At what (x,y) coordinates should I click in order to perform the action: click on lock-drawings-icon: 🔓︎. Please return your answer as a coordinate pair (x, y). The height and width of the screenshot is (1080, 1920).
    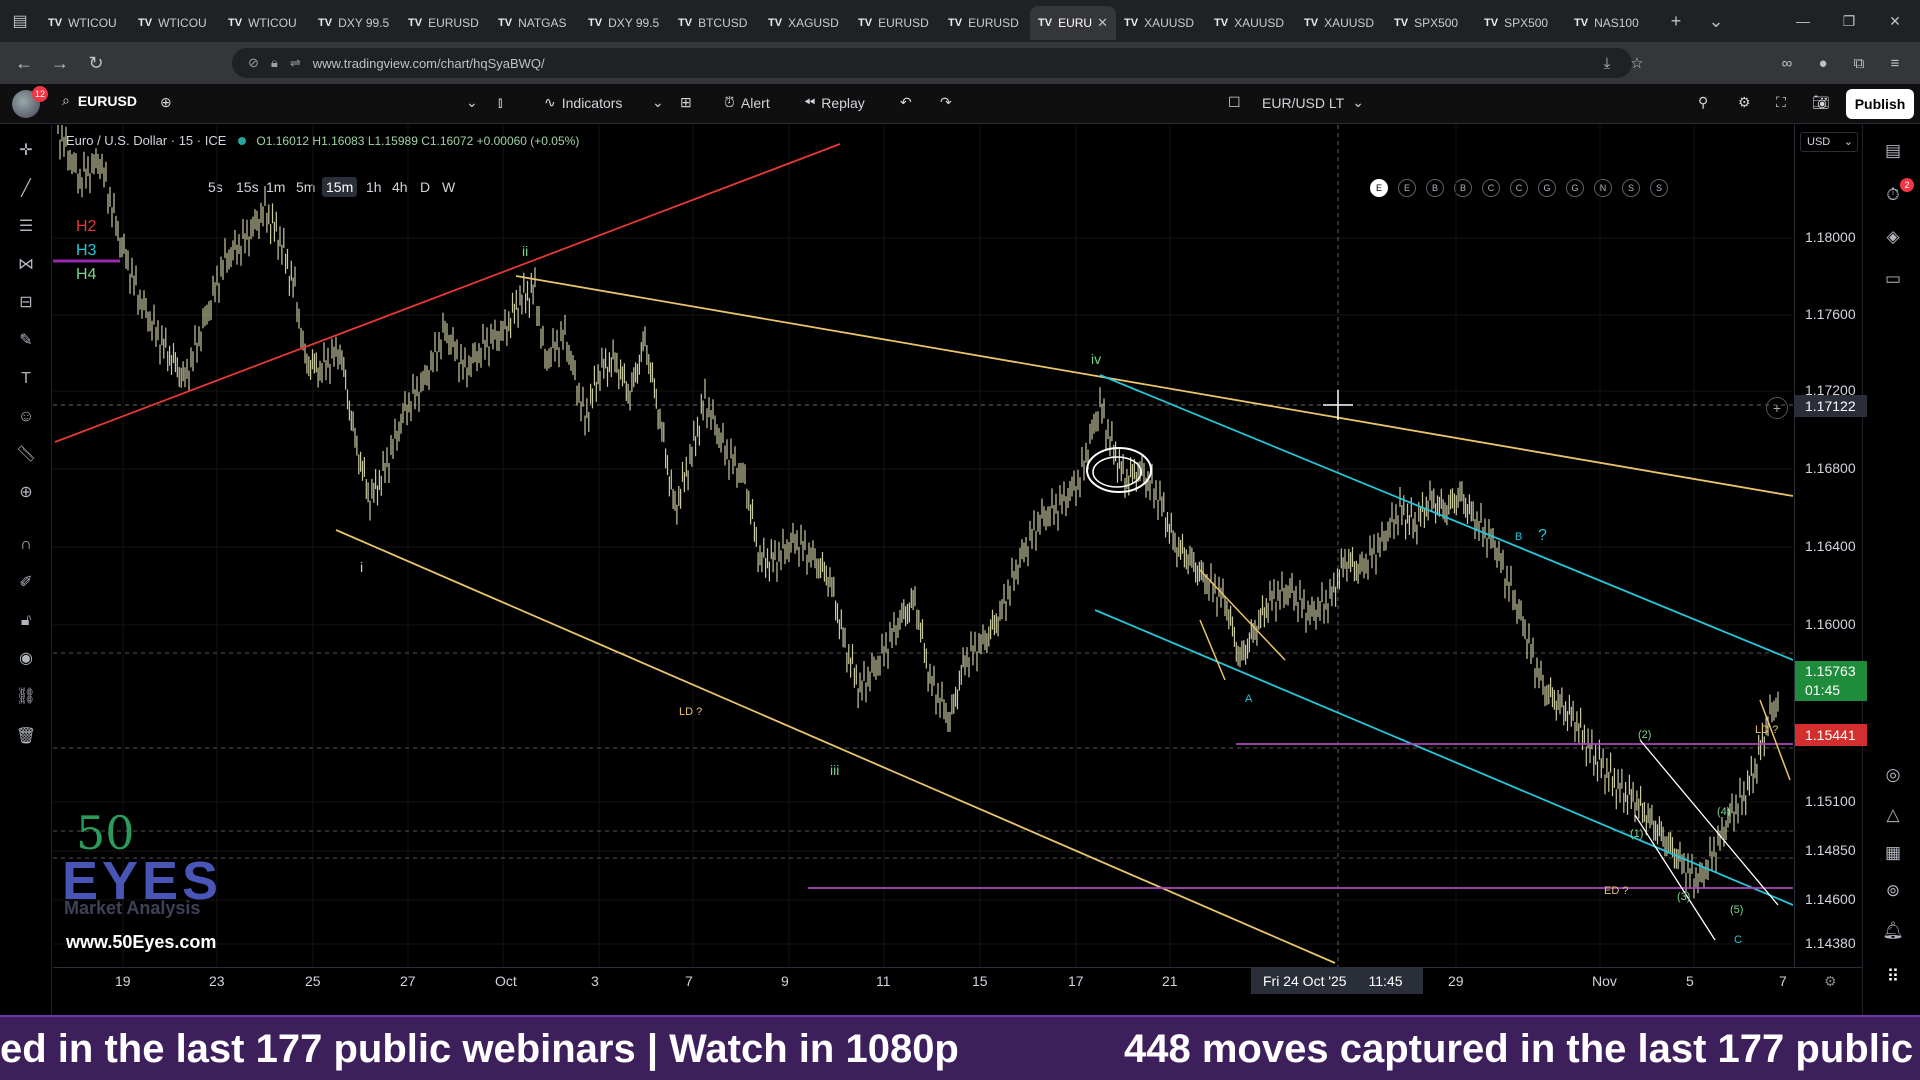
    Looking at the image, I should click on (26, 621).